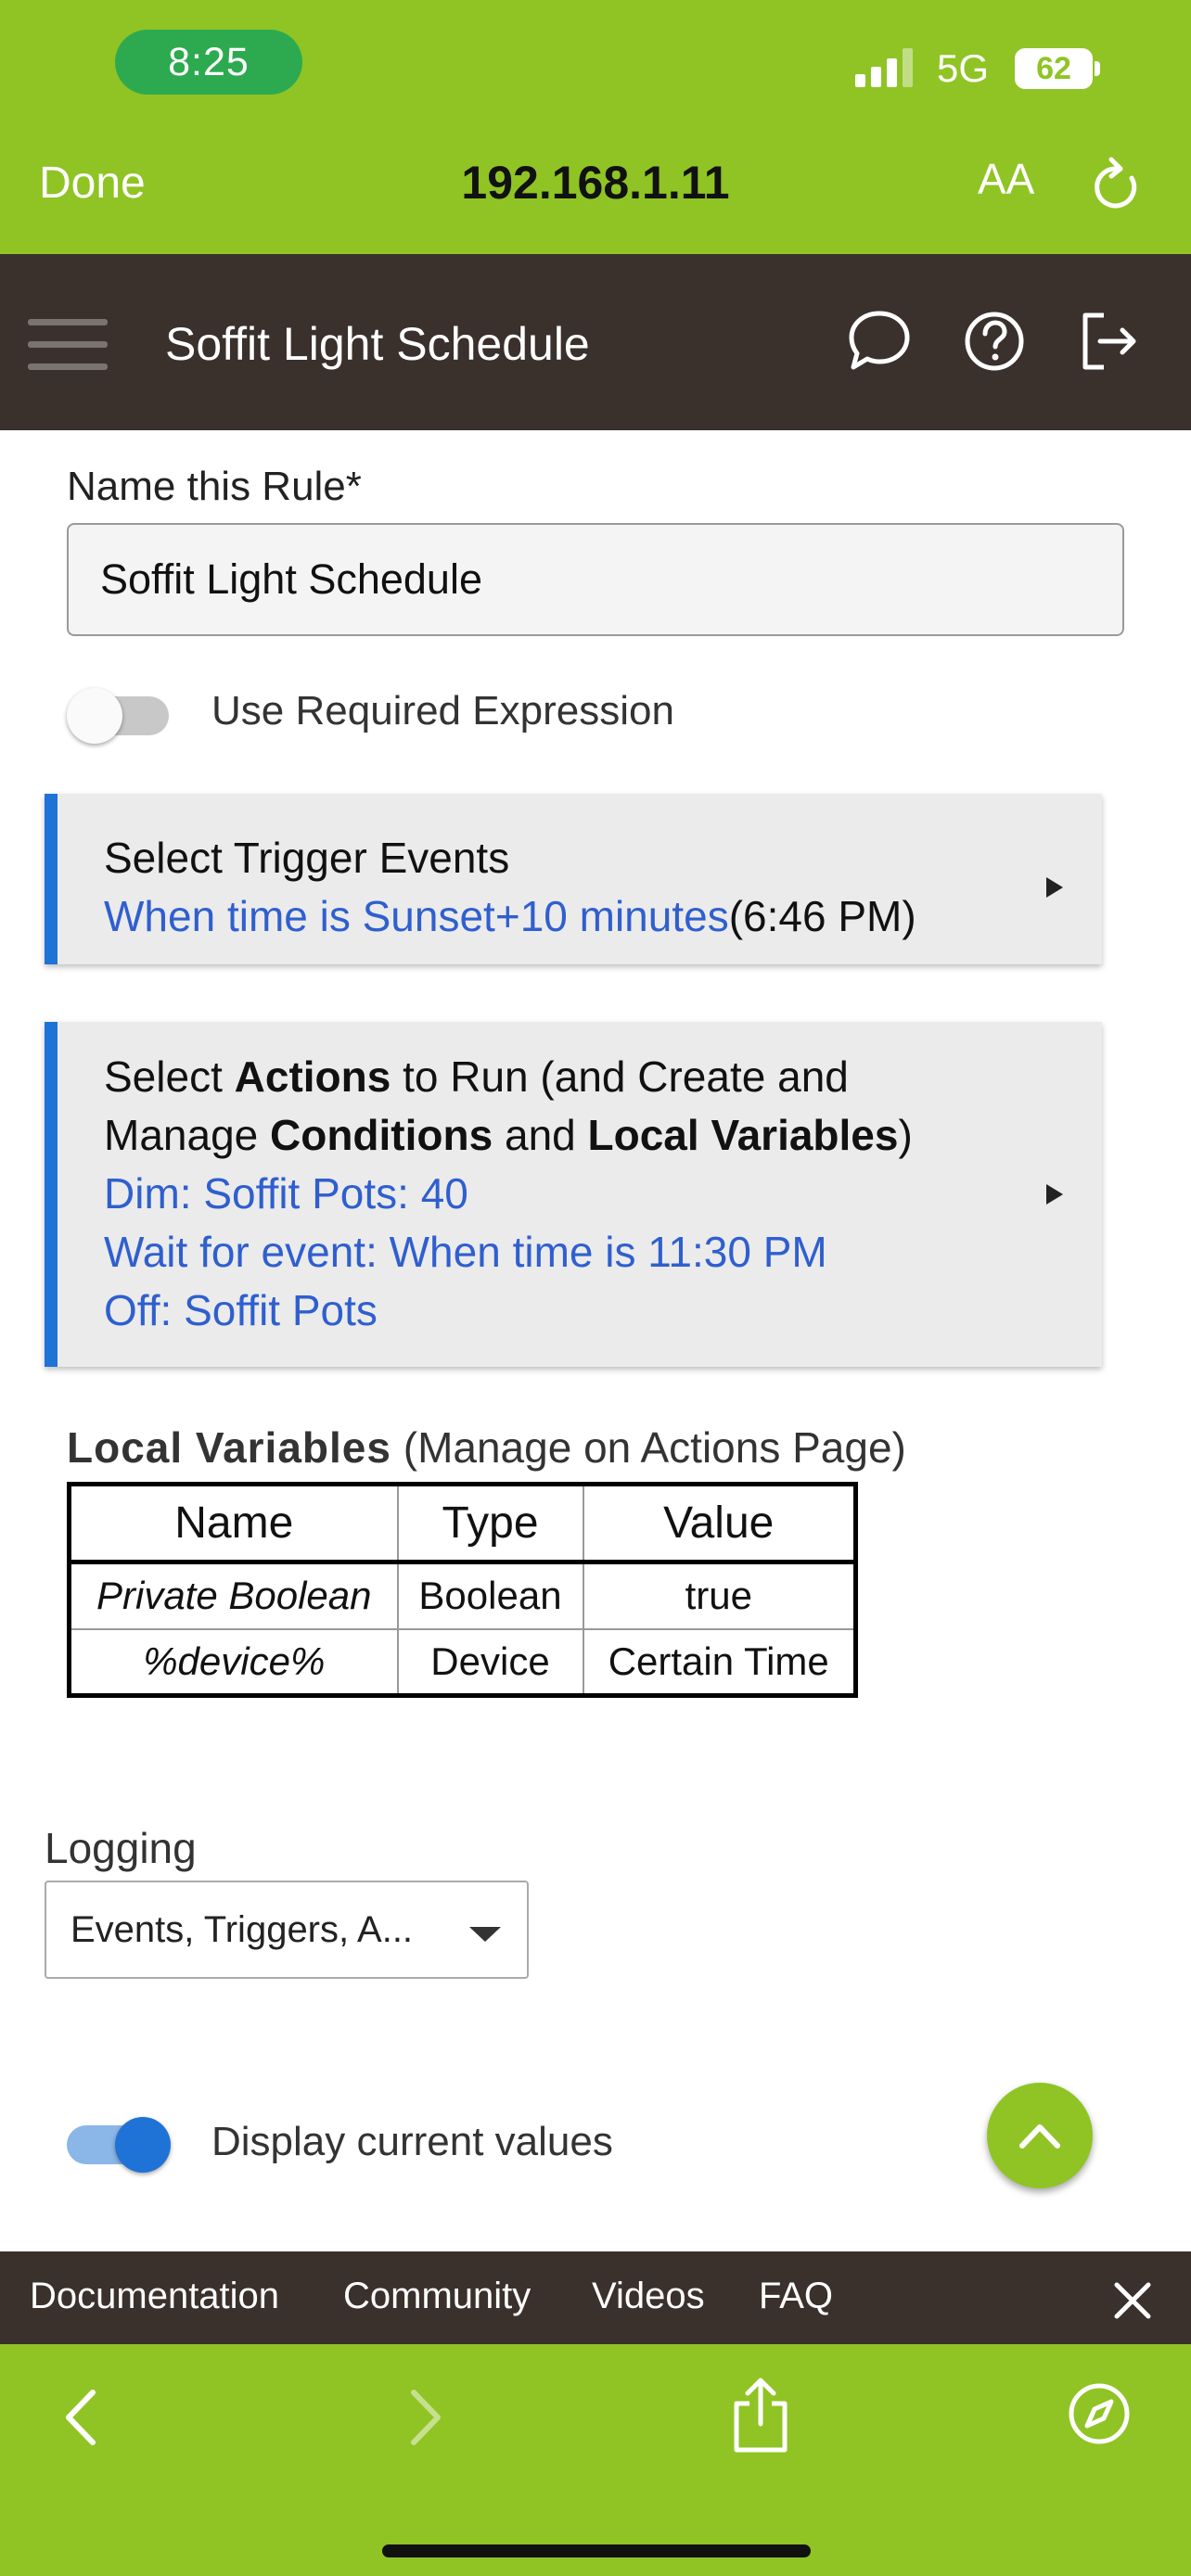 The image size is (1191, 2576). Describe the element at coordinates (442, 710) in the screenshot. I see `required-expression-label: Use Required Expression` at that location.